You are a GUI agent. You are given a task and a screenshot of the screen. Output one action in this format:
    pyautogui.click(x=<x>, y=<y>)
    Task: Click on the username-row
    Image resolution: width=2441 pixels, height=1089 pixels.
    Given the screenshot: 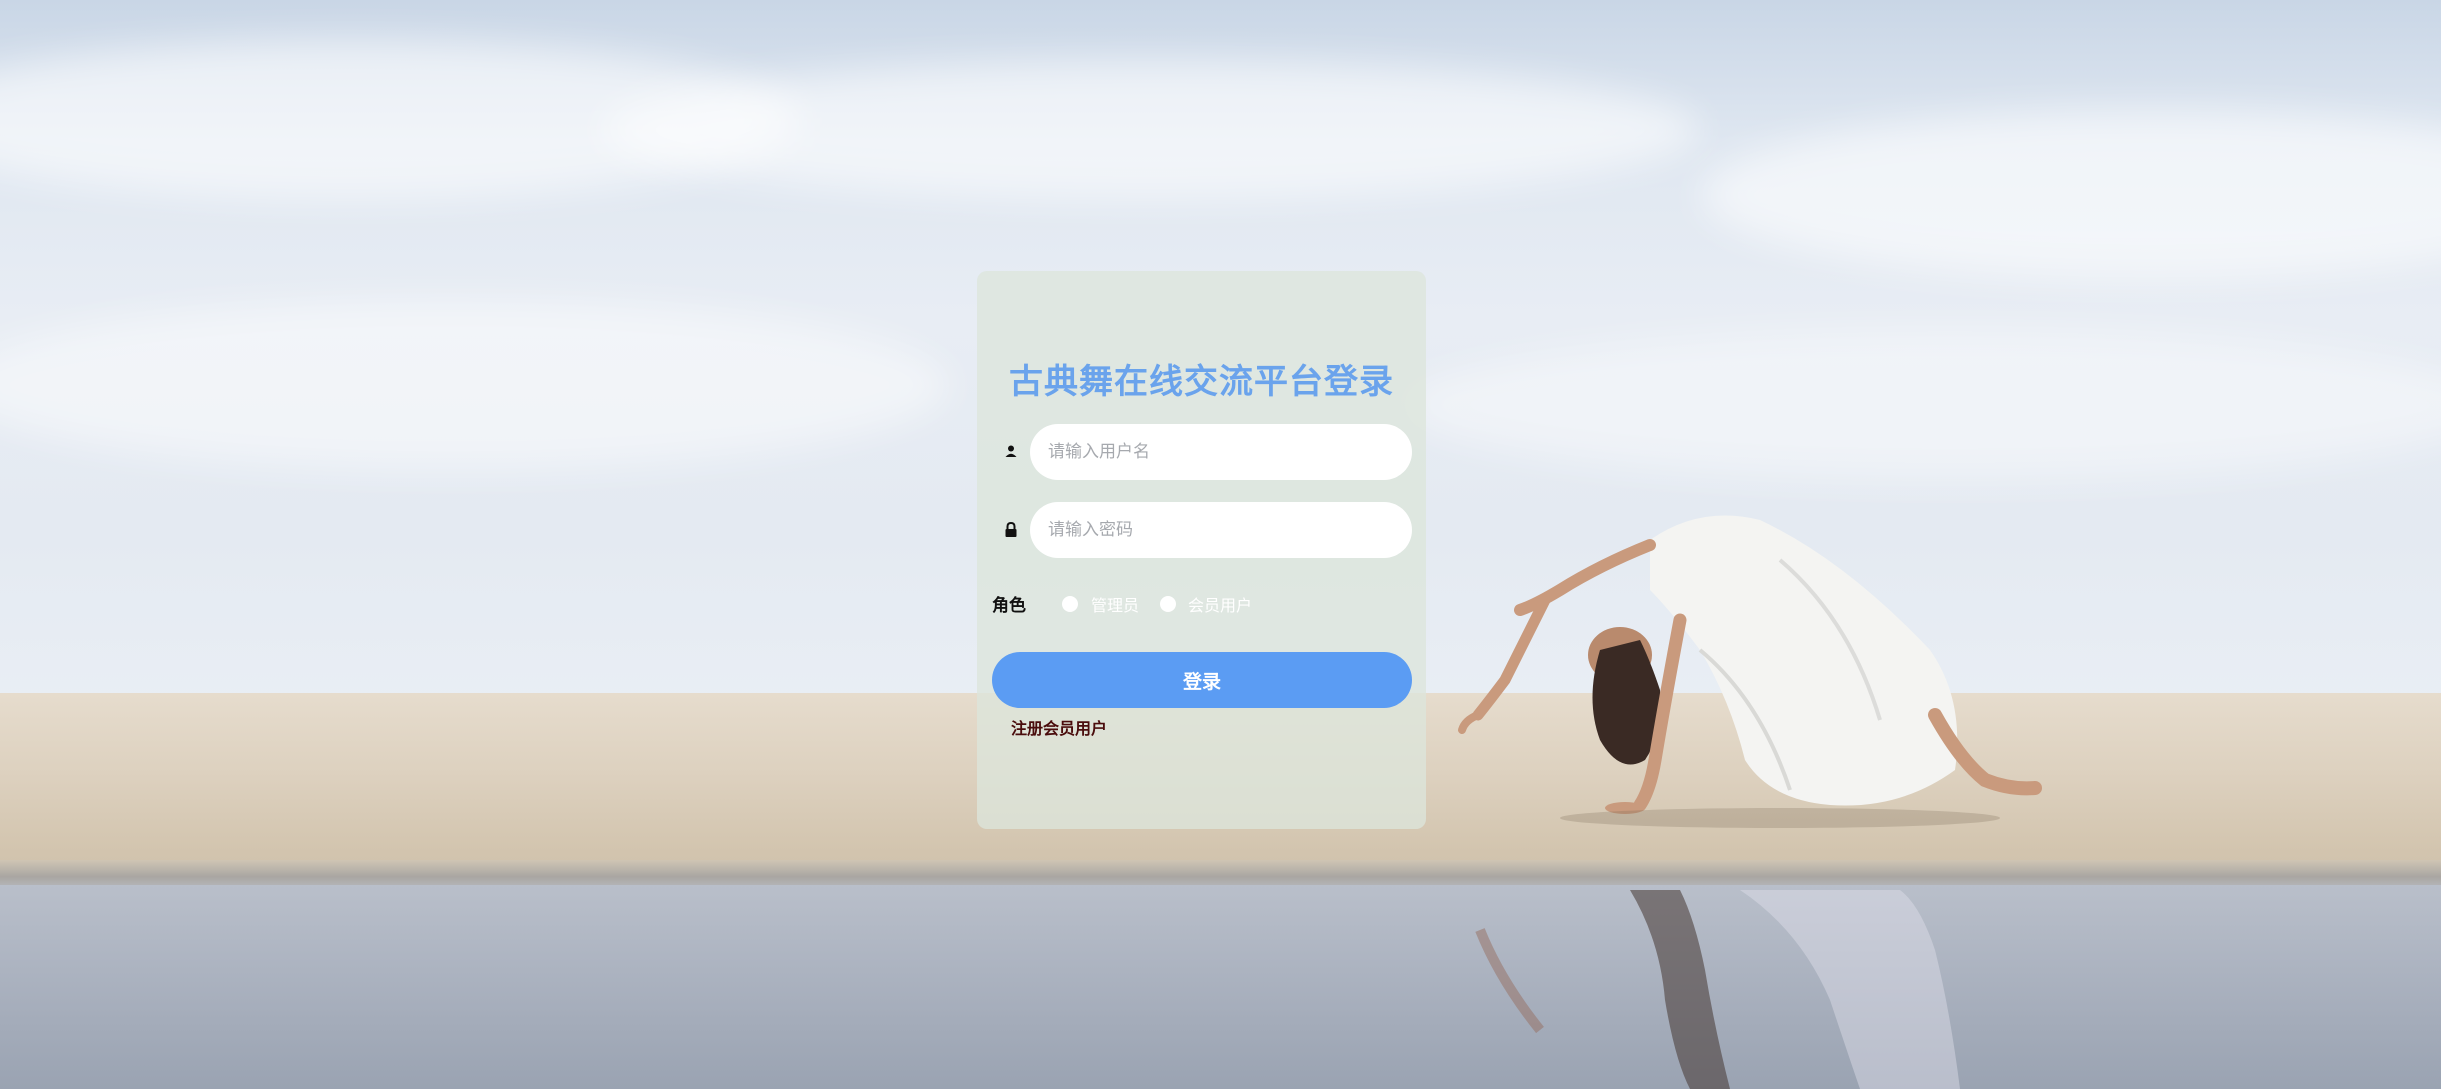 What is the action you would take?
    pyautogui.click(x=1202, y=452)
    